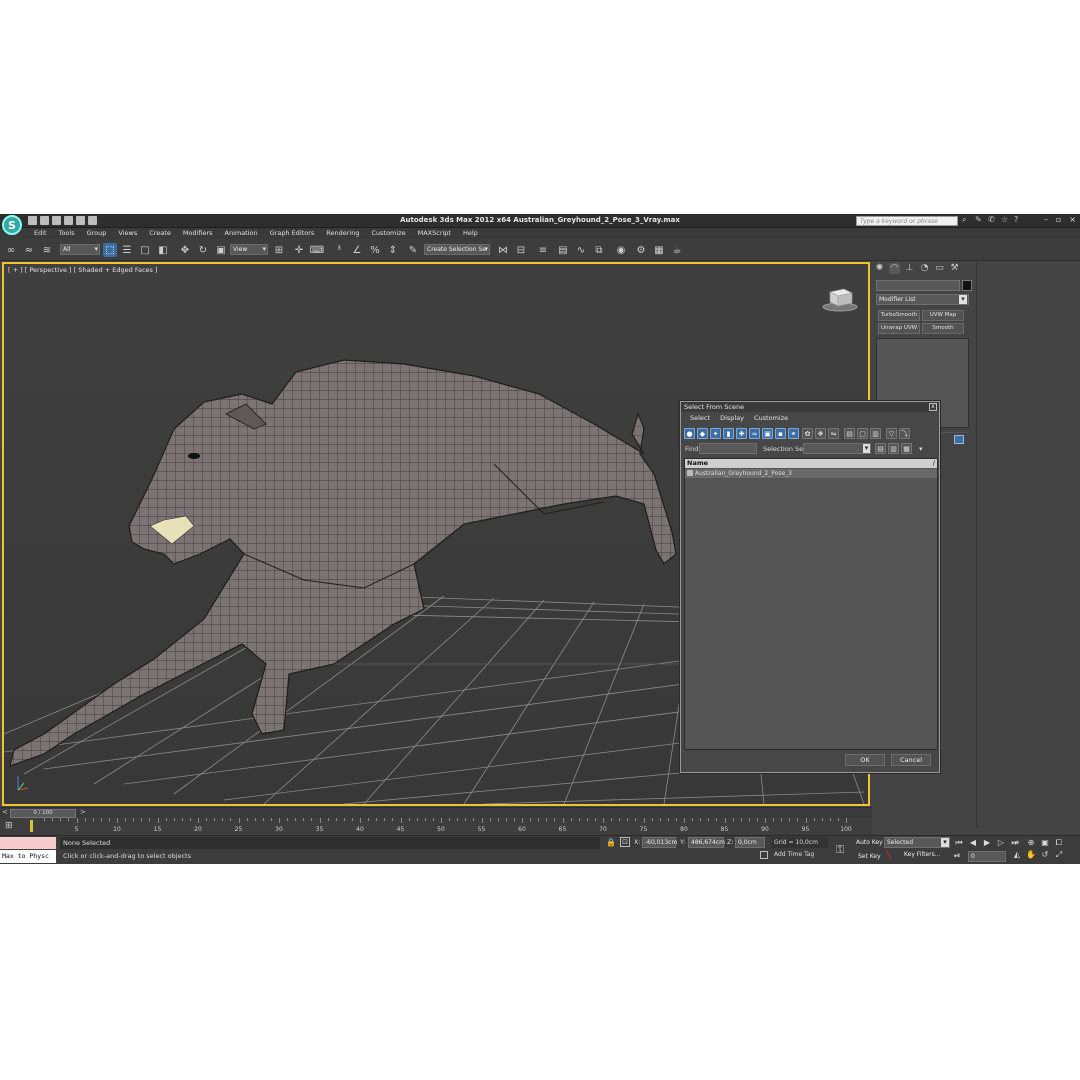 The height and width of the screenshot is (1080, 1080). What do you see at coordinates (43, 813) in the screenshot?
I see `time-slider-thumb: 0 / 100` at bounding box center [43, 813].